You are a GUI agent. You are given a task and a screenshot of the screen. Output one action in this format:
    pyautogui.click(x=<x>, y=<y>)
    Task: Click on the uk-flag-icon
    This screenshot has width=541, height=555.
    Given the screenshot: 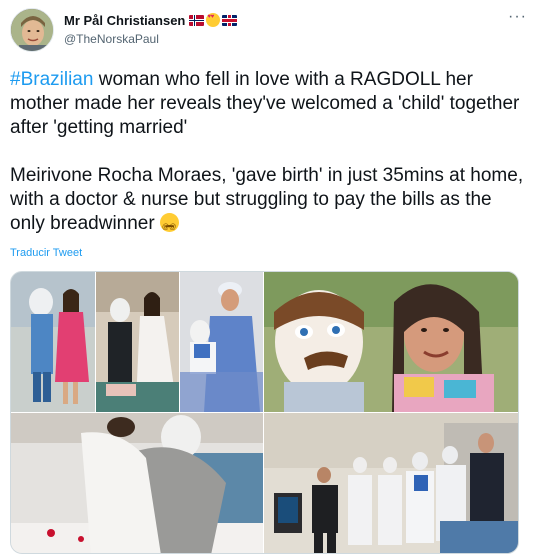 What is the action you would take?
    pyautogui.click(x=230, y=20)
    